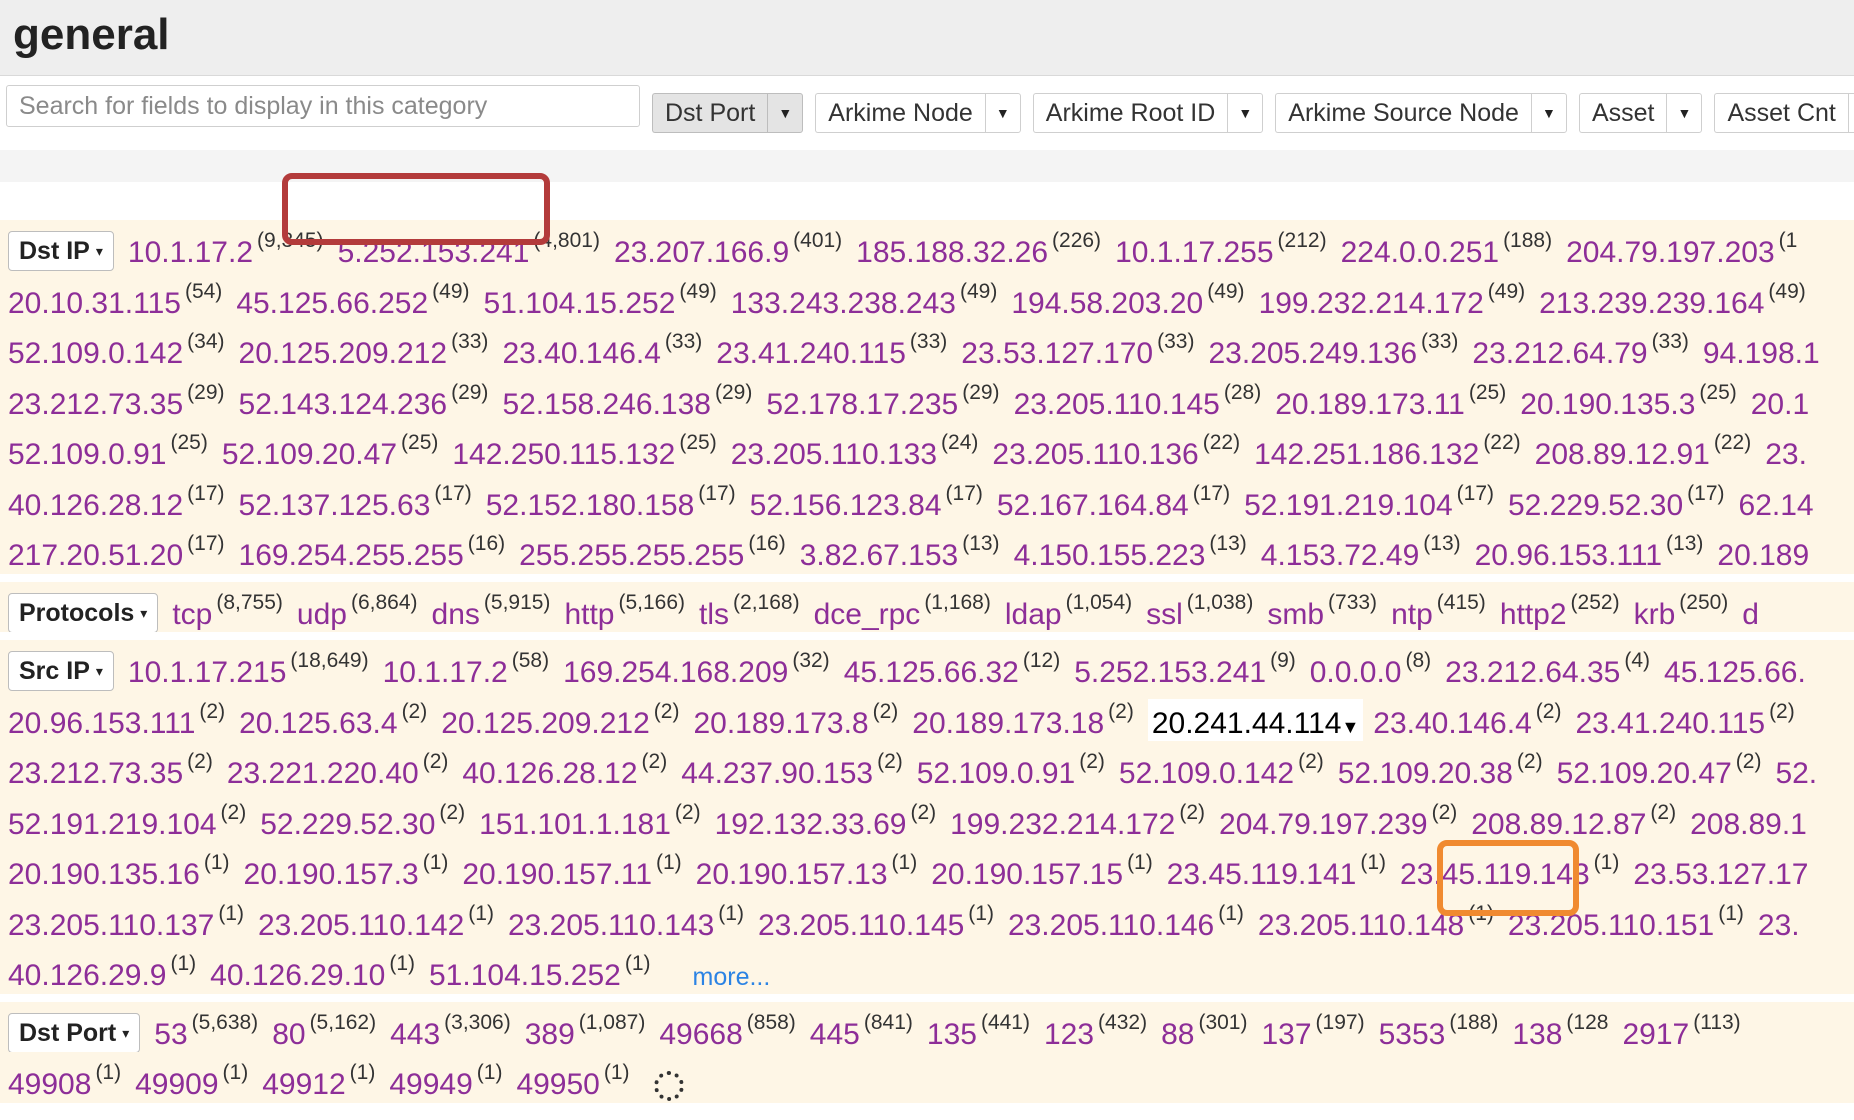  What do you see at coordinates (1780, 404) in the screenshot?
I see `value-text: 20.1` at bounding box center [1780, 404].